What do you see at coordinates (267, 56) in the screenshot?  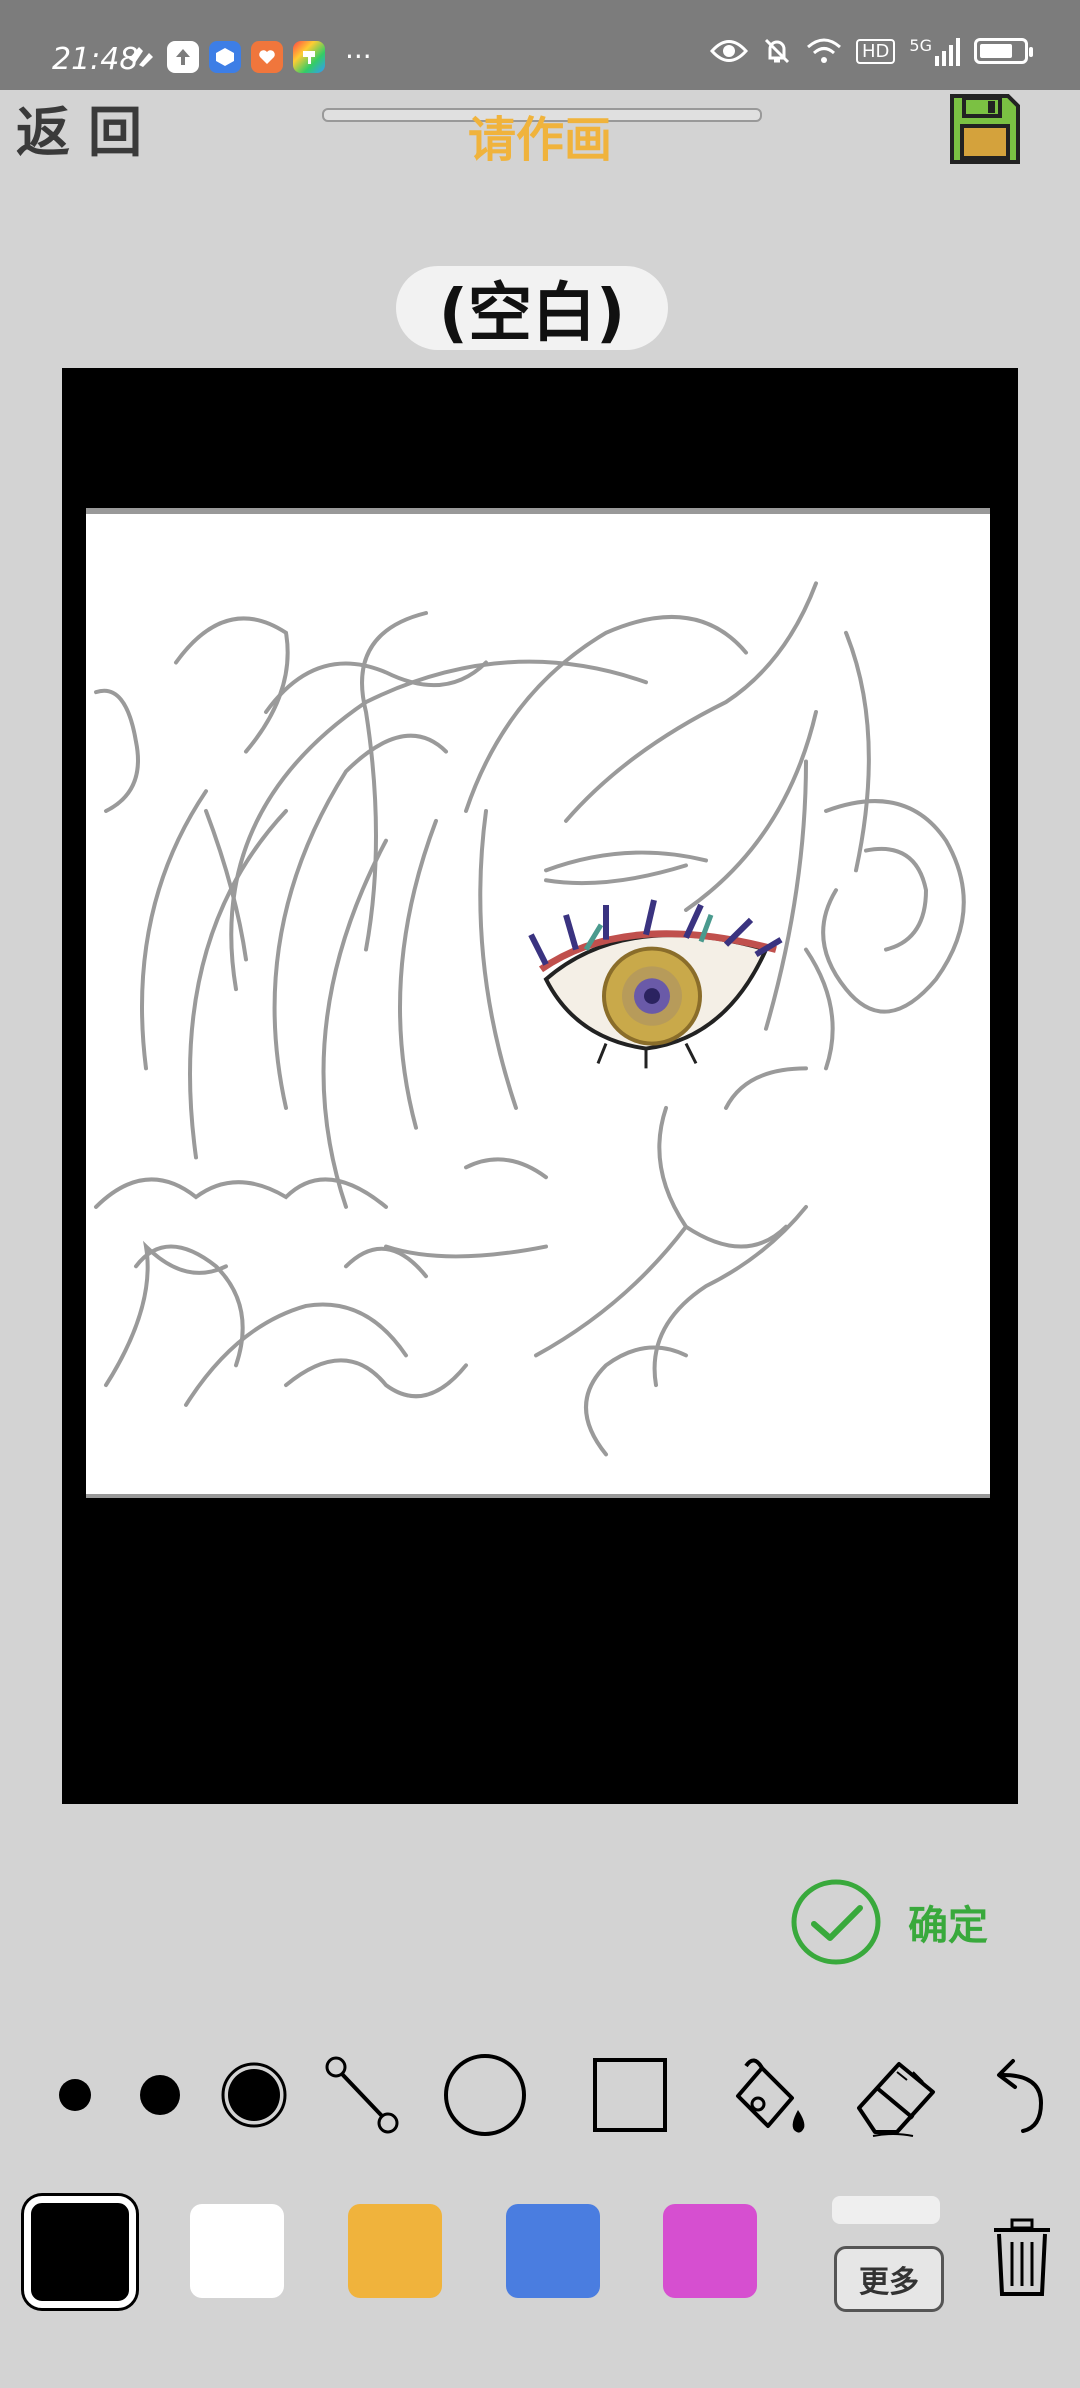 I see `mail-heart-app-icon` at bounding box center [267, 56].